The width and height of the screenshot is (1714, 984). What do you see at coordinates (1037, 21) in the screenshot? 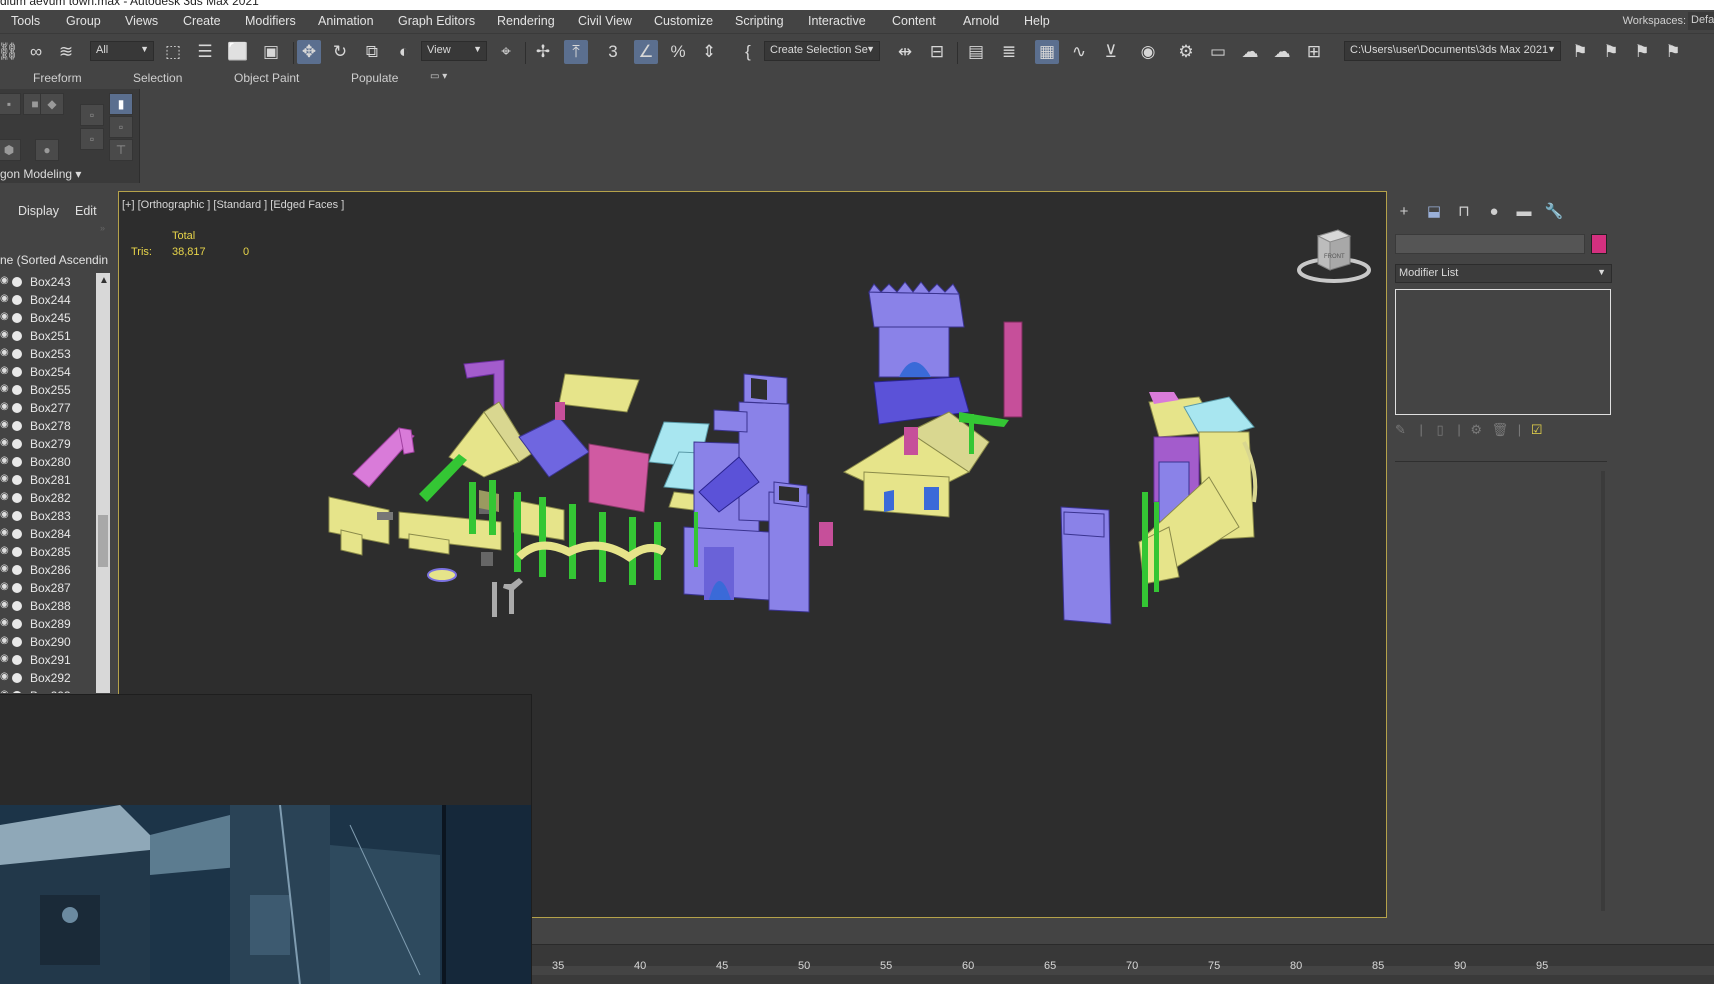
I see `menu-help: Help` at bounding box center [1037, 21].